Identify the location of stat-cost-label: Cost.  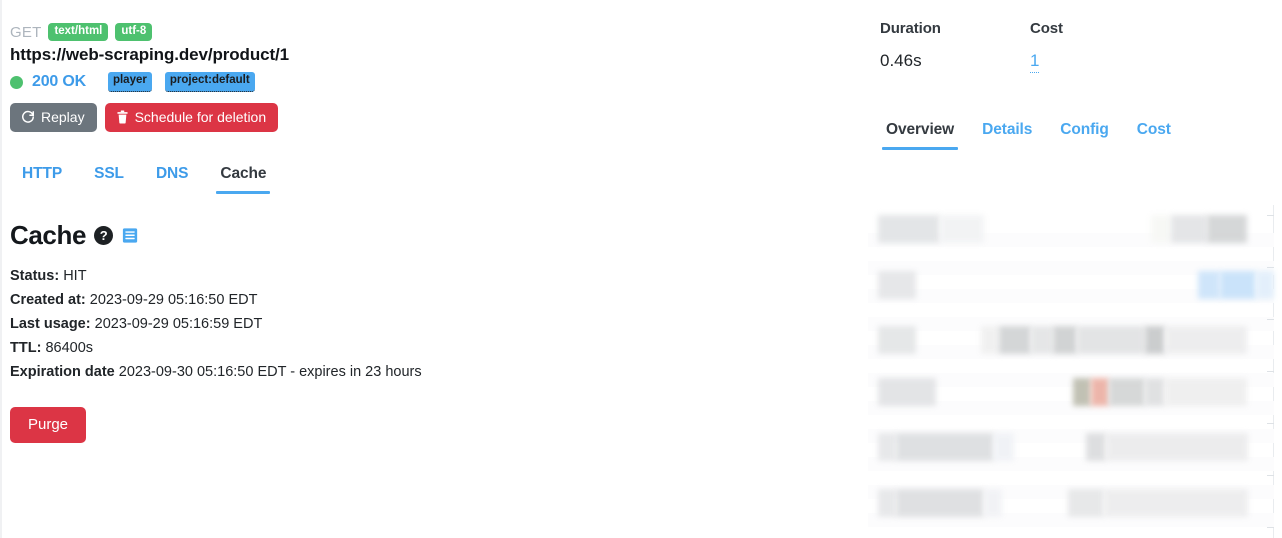
(1046, 28).